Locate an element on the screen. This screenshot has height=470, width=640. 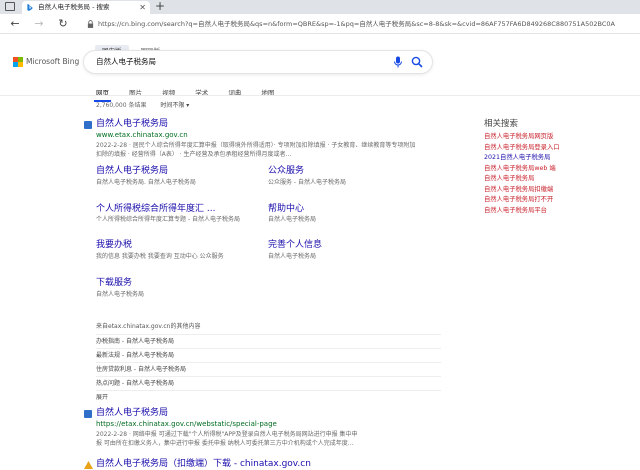
deeplink-title: 我要办税 is located at coordinates (114, 245).